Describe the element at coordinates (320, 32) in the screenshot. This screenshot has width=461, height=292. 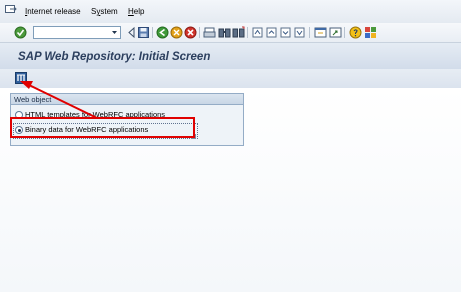
I see `create-session-icon` at that location.